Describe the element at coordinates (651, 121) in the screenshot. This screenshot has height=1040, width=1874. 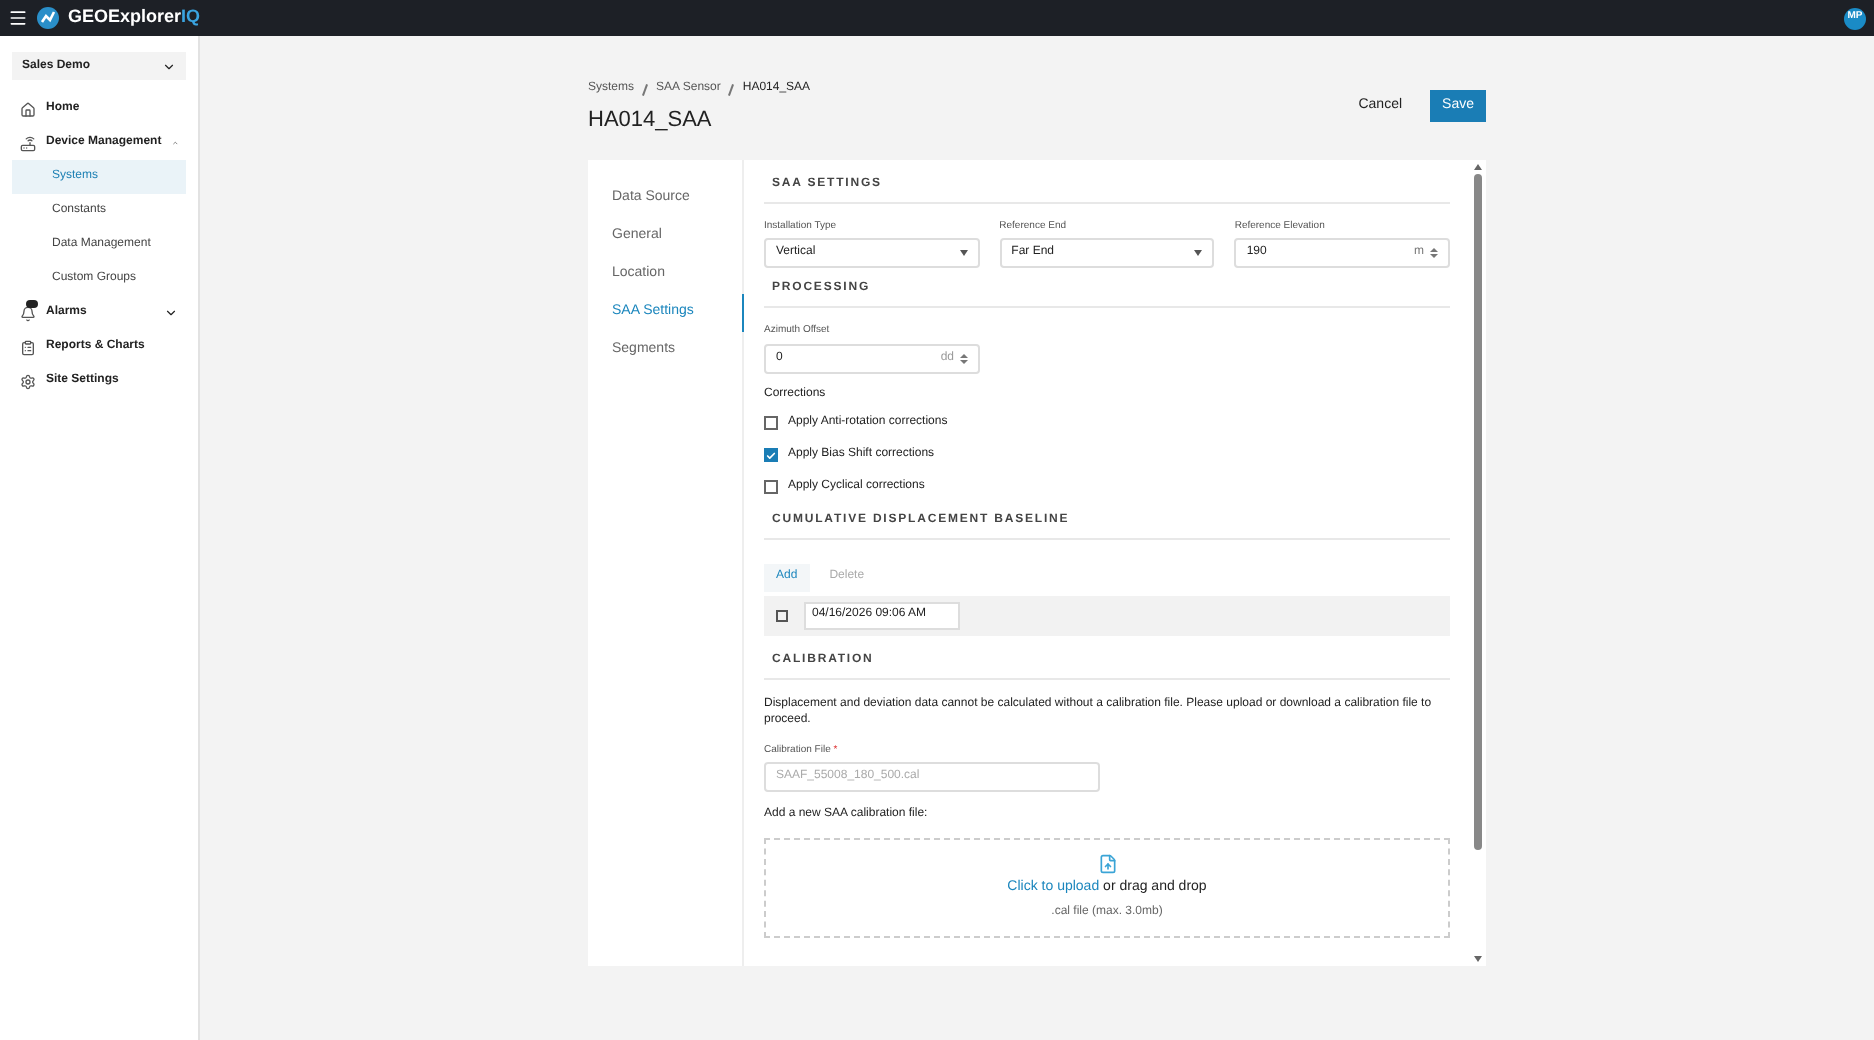
I see `page-title: HA014_SAA` at that location.